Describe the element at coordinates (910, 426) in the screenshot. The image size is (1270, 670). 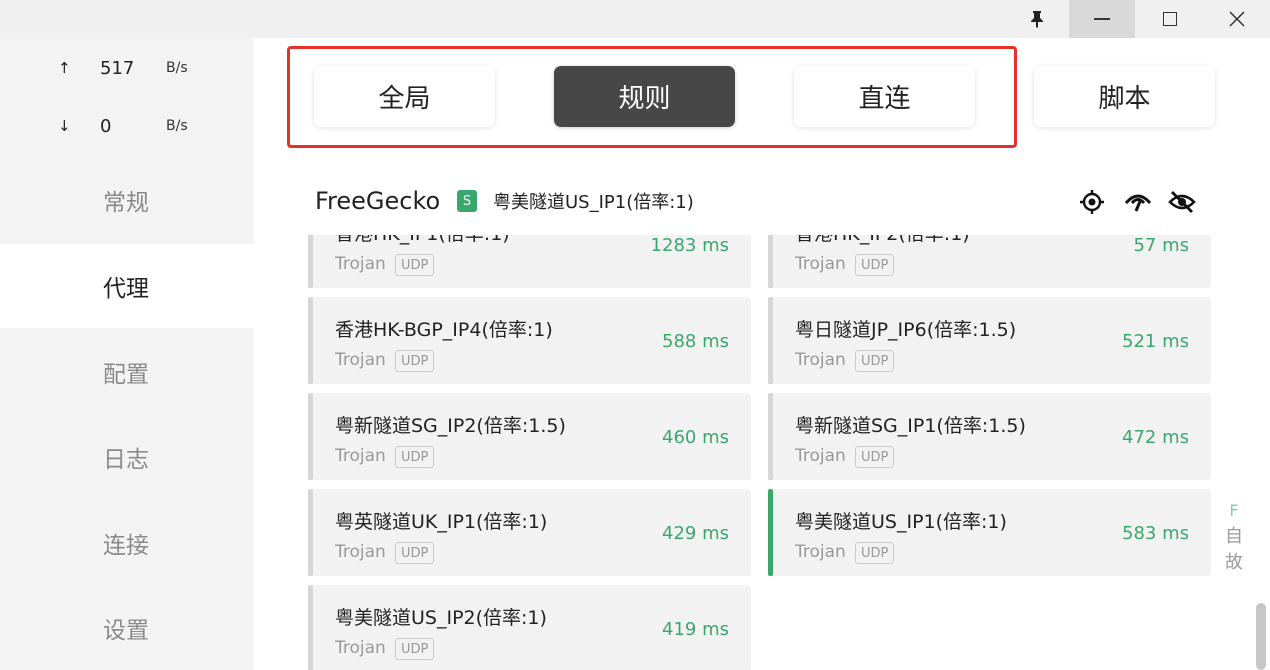
I see `proxy-name: 粤新隧道SG_IP1(倍率:1.5)` at that location.